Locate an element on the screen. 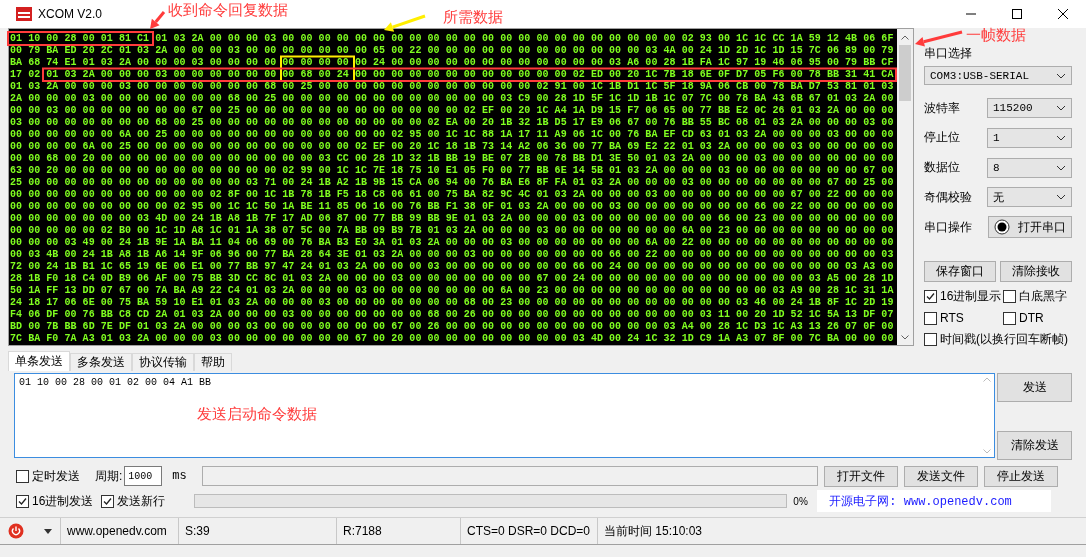 The height and width of the screenshot is (557, 1086). setting-dropdown: 8 is located at coordinates (1029, 167).